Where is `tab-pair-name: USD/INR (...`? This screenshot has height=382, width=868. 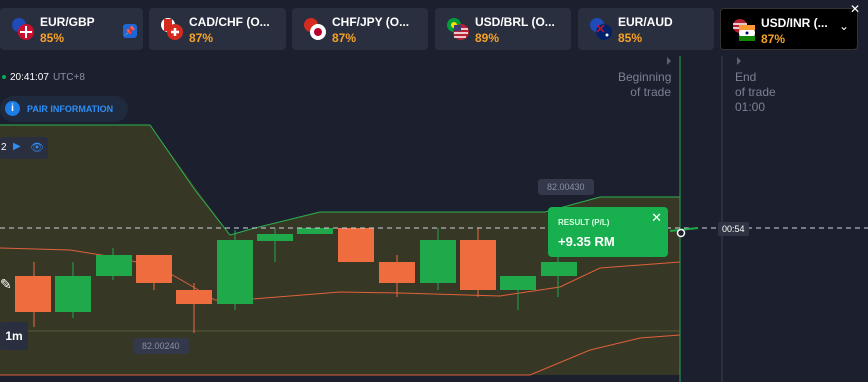 tab-pair-name: USD/INR (... is located at coordinates (794, 23).